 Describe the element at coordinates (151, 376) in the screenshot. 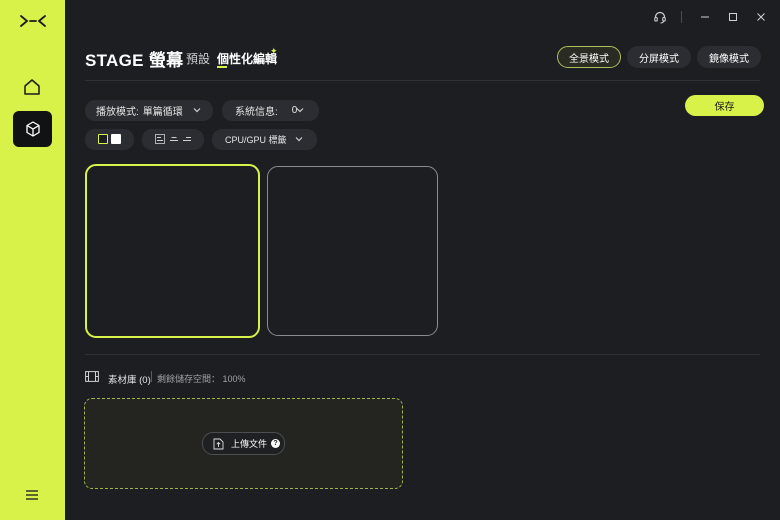

I see `library-separator` at that location.